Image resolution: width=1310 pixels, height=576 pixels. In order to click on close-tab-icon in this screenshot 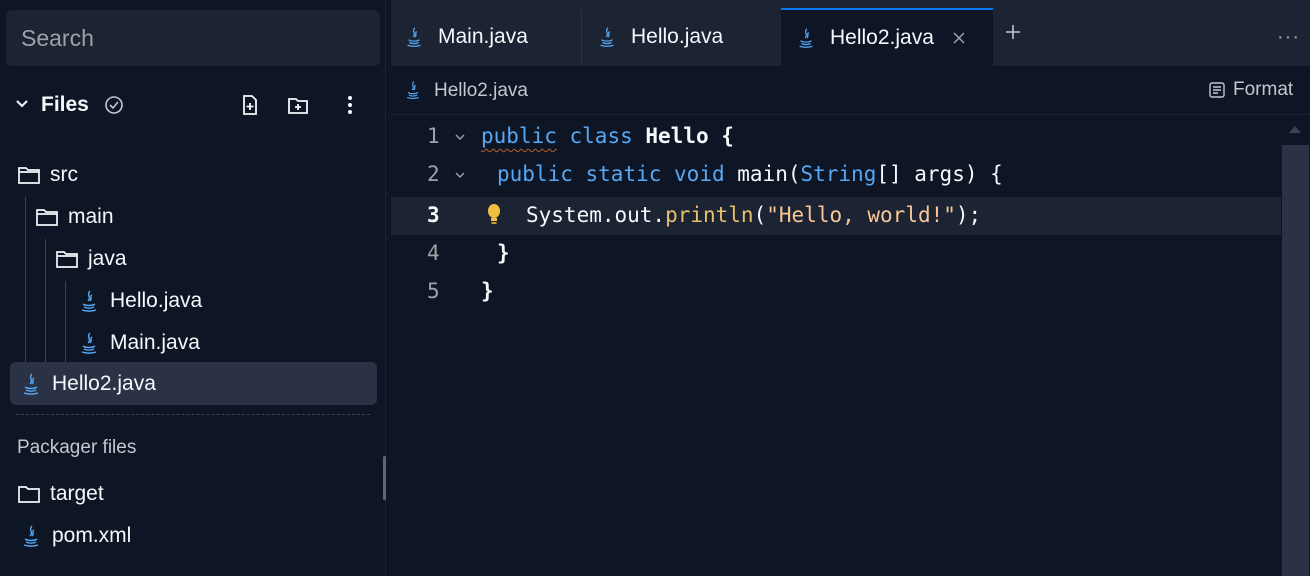, I will do `click(959, 38)`.